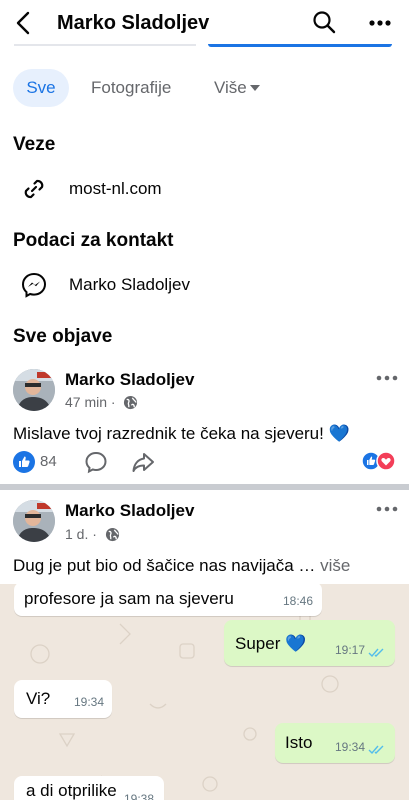 The width and height of the screenshot is (409, 800). What do you see at coordinates (24, 23) in the screenshot?
I see `back-arrow-icon` at bounding box center [24, 23].